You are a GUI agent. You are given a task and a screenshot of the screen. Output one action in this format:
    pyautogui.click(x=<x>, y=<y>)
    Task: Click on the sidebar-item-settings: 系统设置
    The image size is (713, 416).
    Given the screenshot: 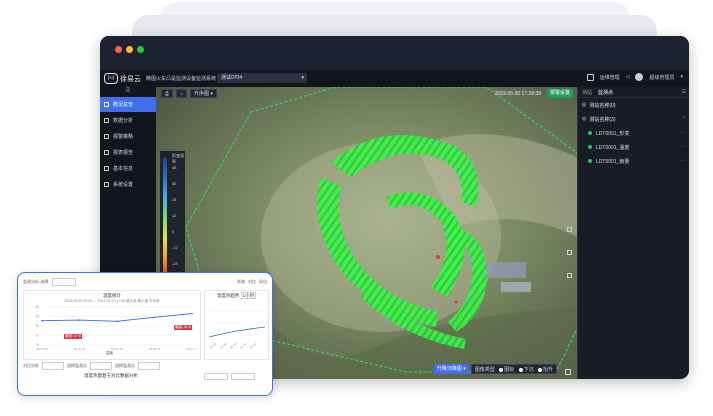 What is the action you would take?
    pyautogui.click(x=128, y=184)
    